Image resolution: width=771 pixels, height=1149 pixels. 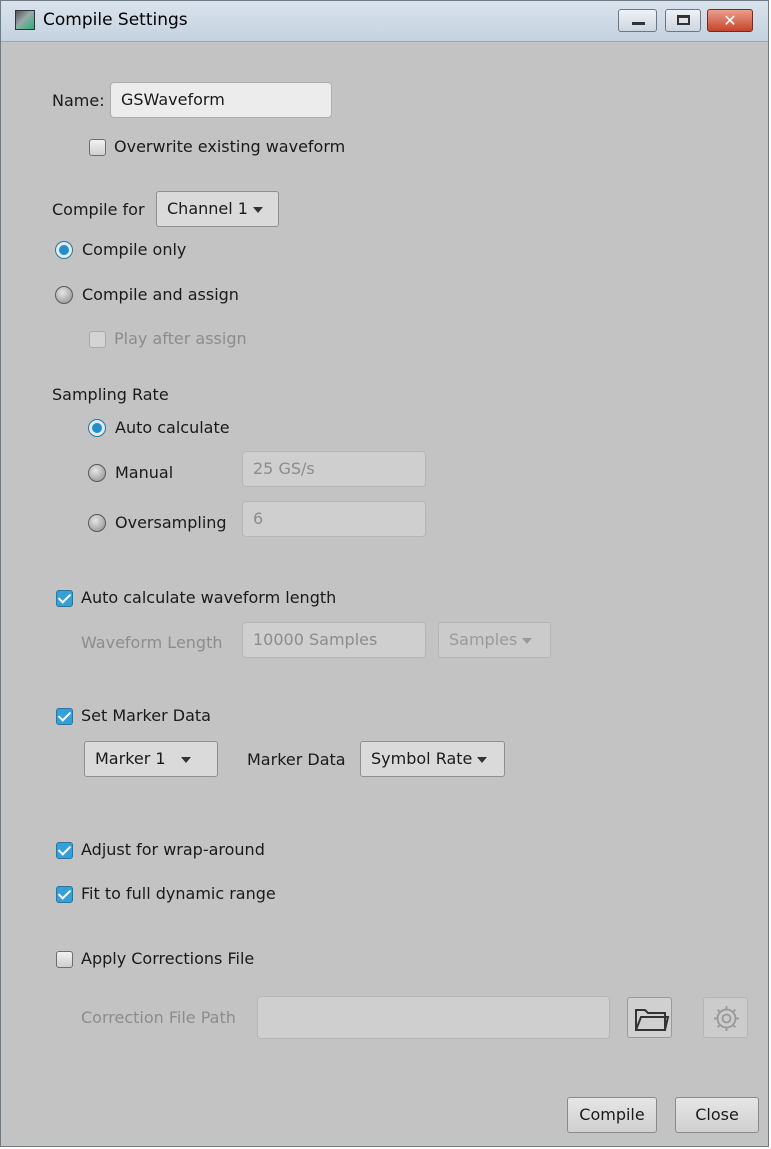 I want to click on compile-for-label: Compile for, so click(x=98, y=209).